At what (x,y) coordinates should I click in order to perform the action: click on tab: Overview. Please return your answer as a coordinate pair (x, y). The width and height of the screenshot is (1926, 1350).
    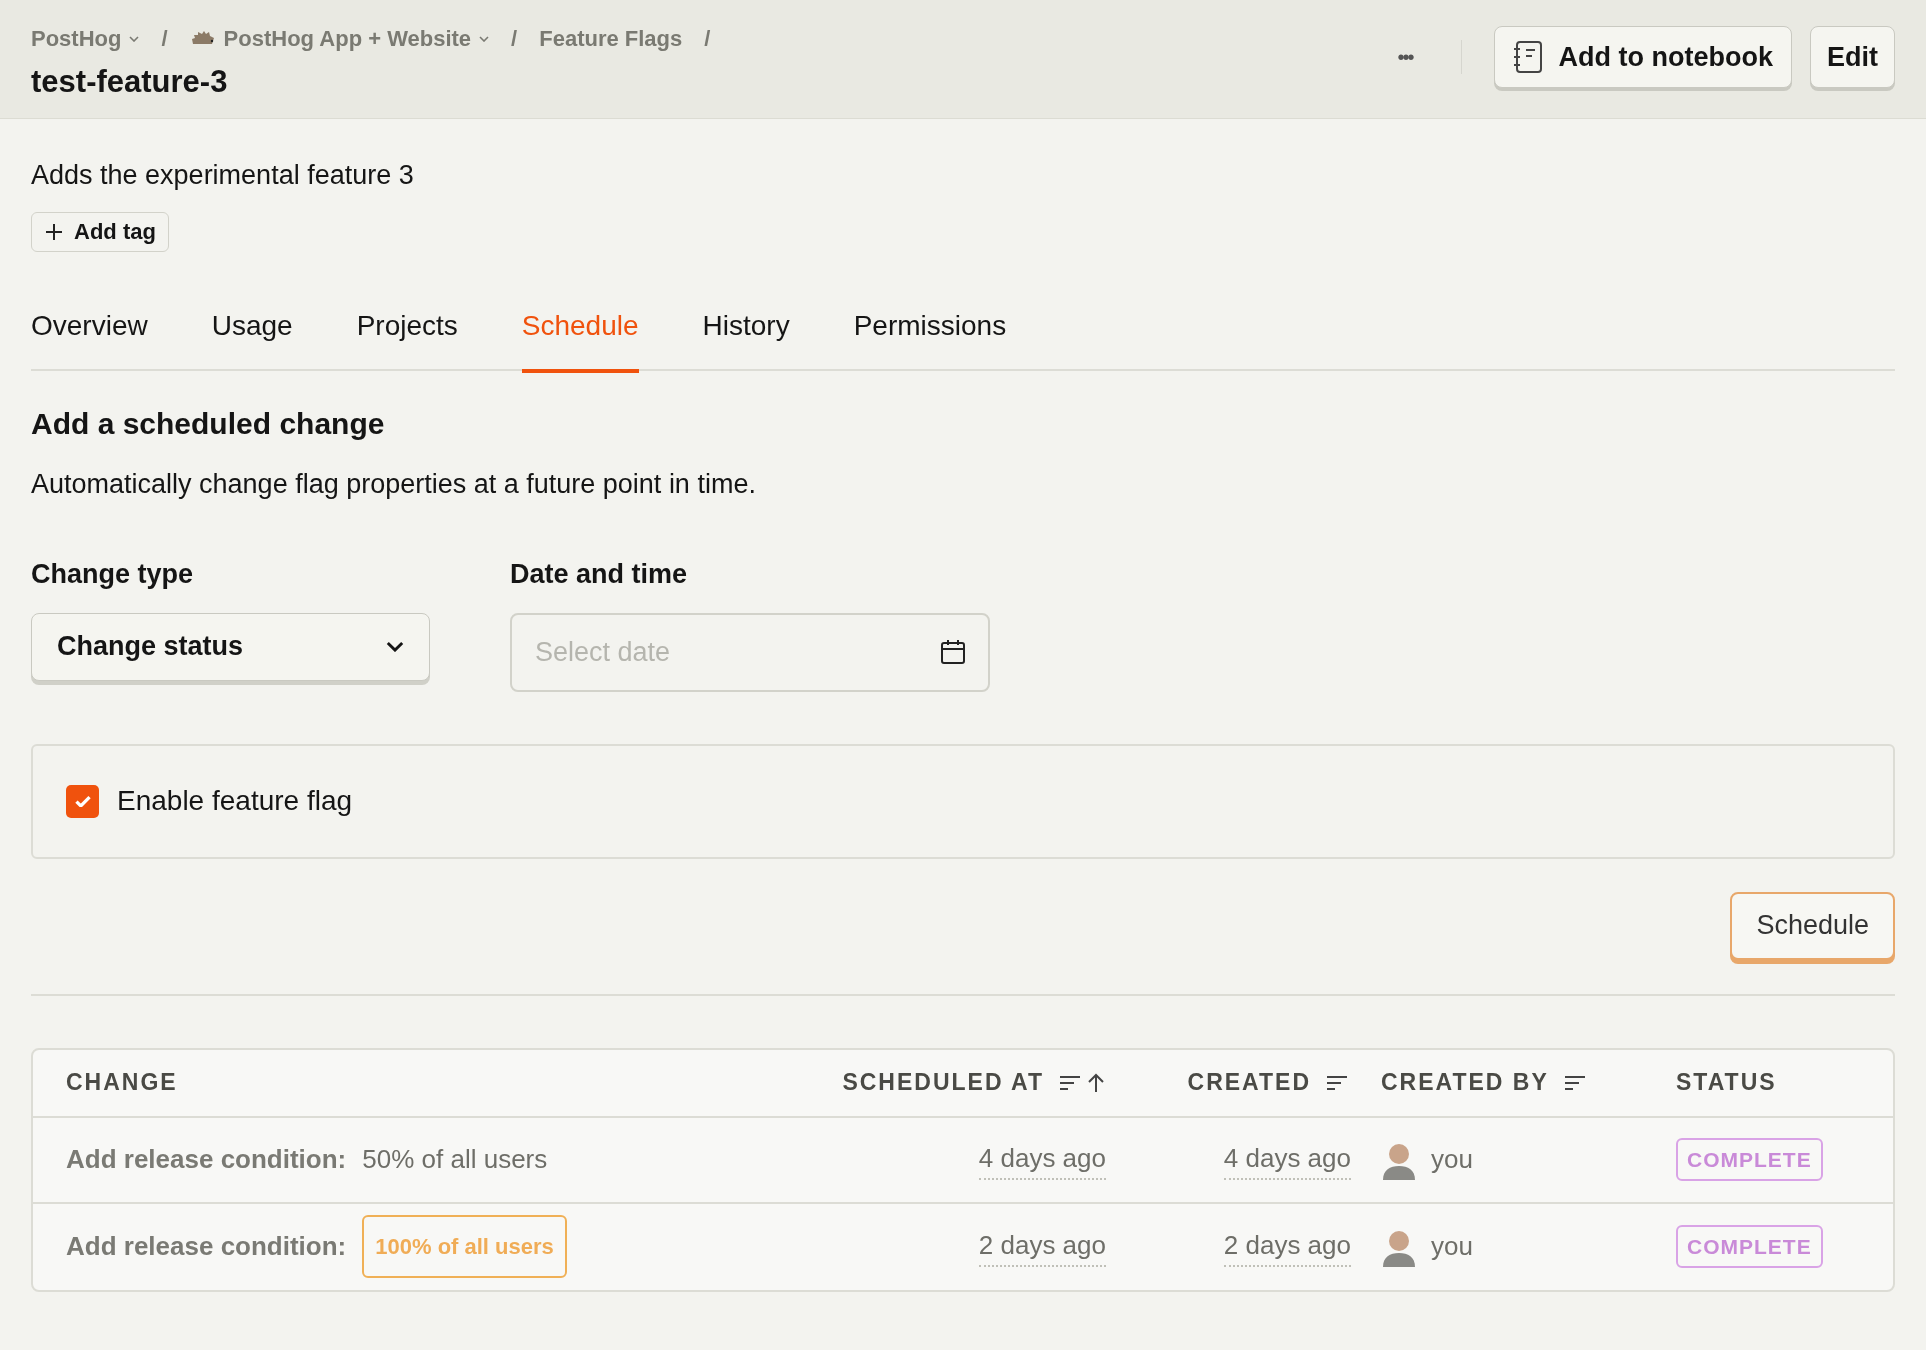
    Looking at the image, I should click on (89, 338).